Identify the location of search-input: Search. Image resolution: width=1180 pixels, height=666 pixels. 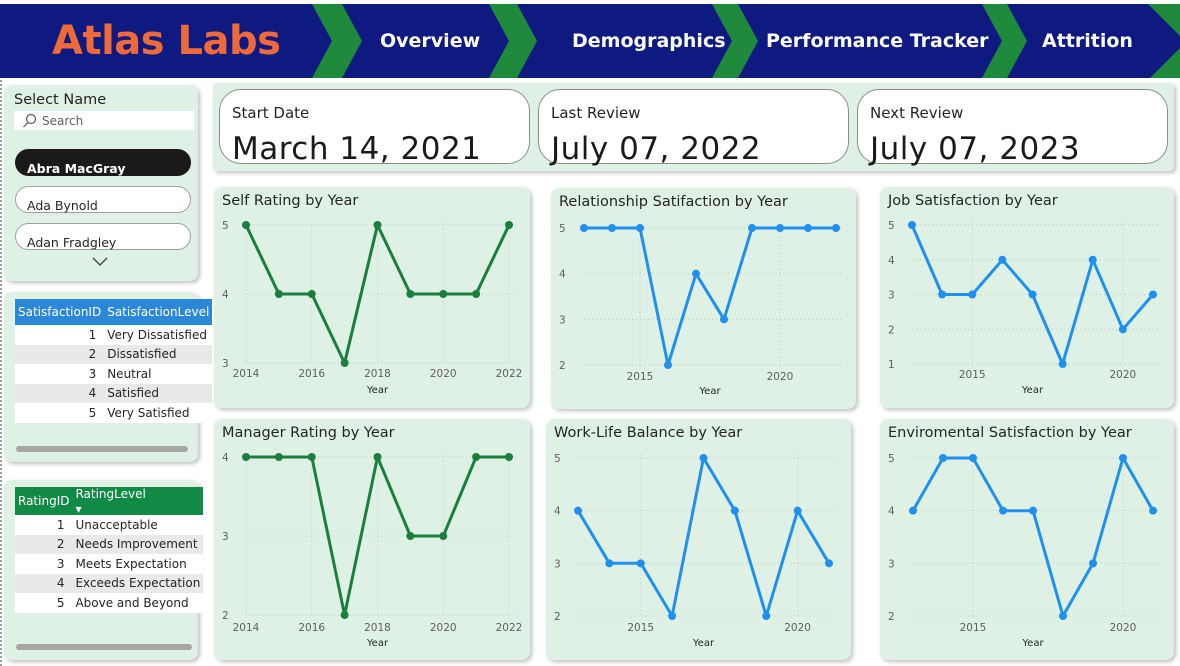
(104, 120).